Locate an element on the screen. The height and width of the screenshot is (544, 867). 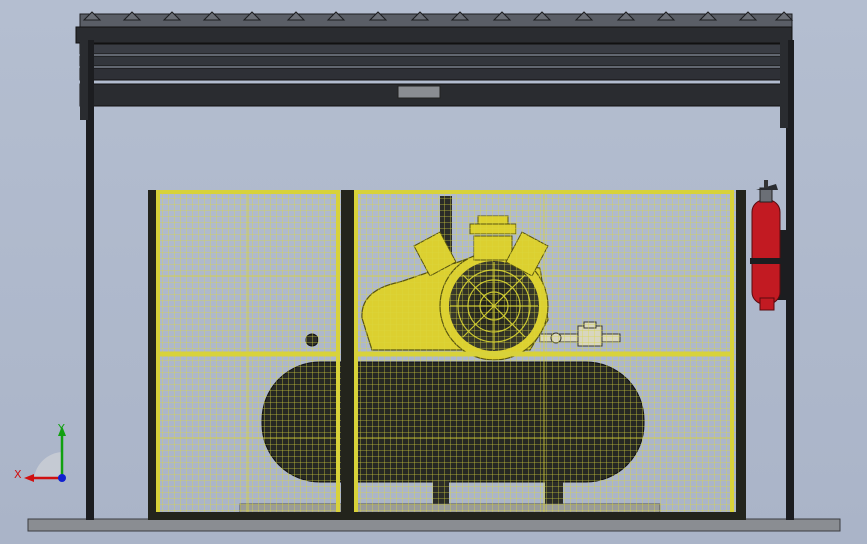
fire-extinguisher is located at coordinates (770, 245).